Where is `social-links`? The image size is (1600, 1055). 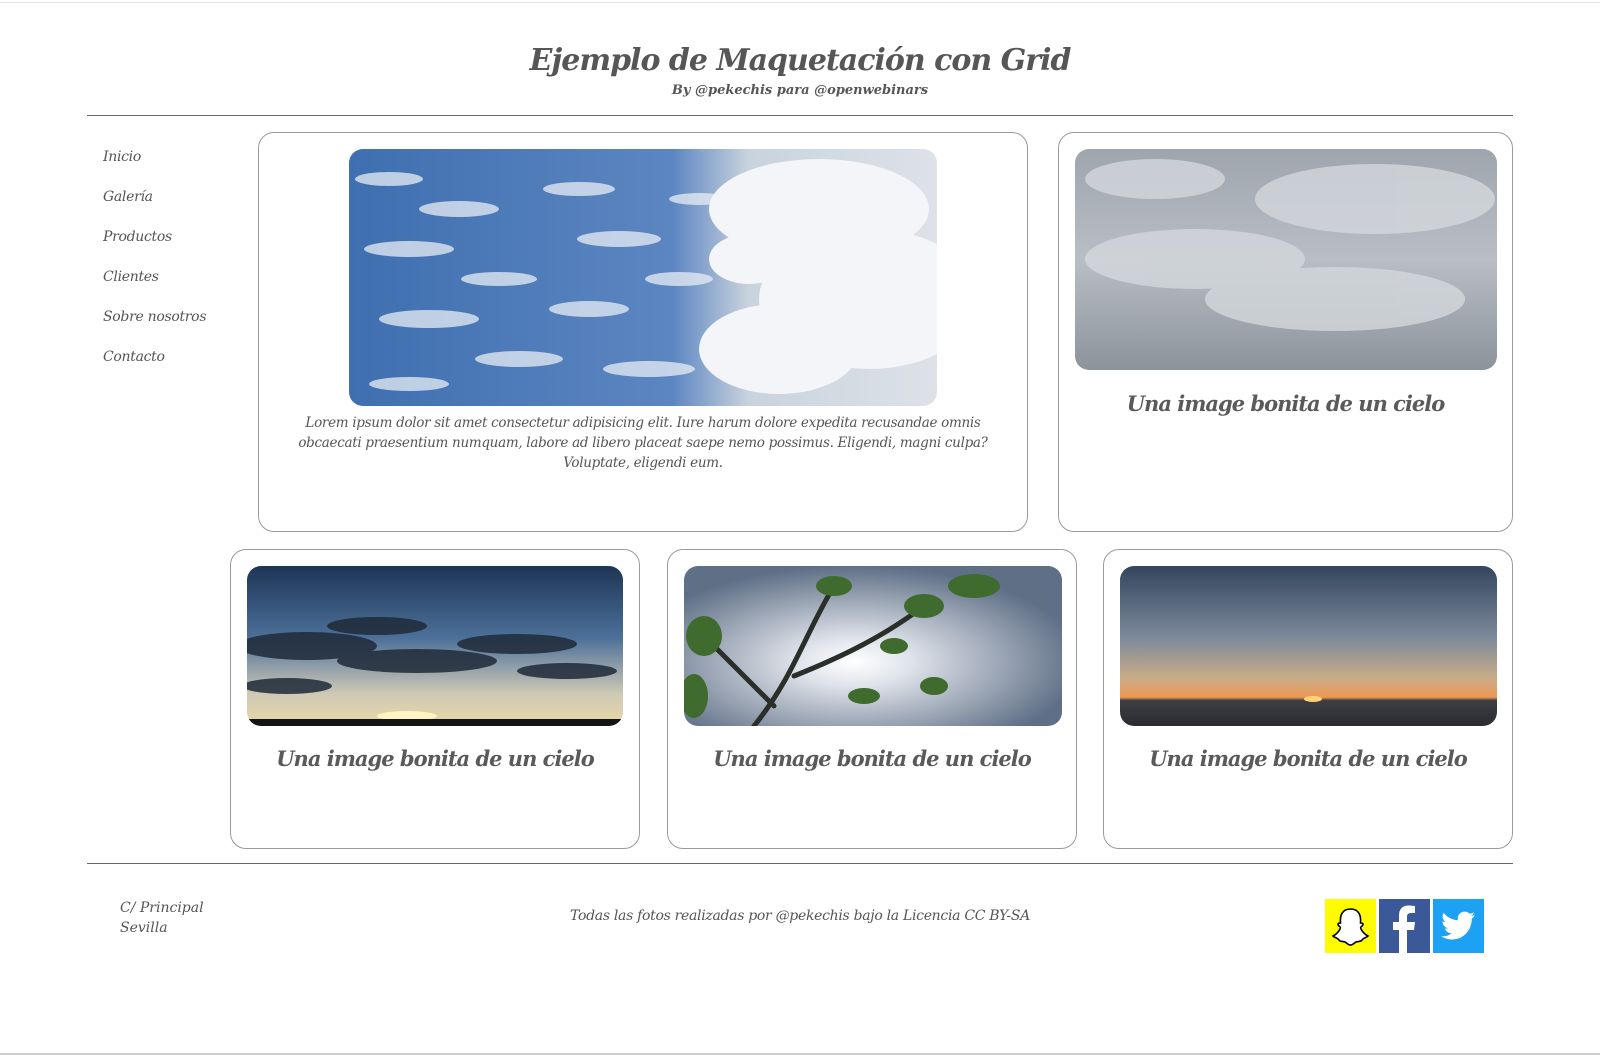 social-links is located at coordinates (1404, 926).